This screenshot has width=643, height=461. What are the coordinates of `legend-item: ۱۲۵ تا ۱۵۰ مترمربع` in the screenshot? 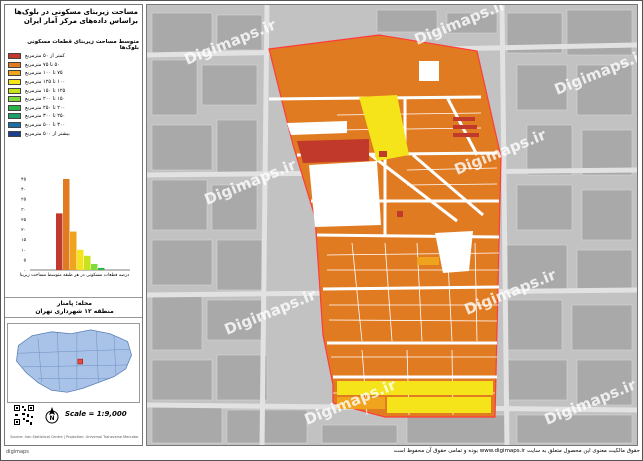 It's located at (73, 90).